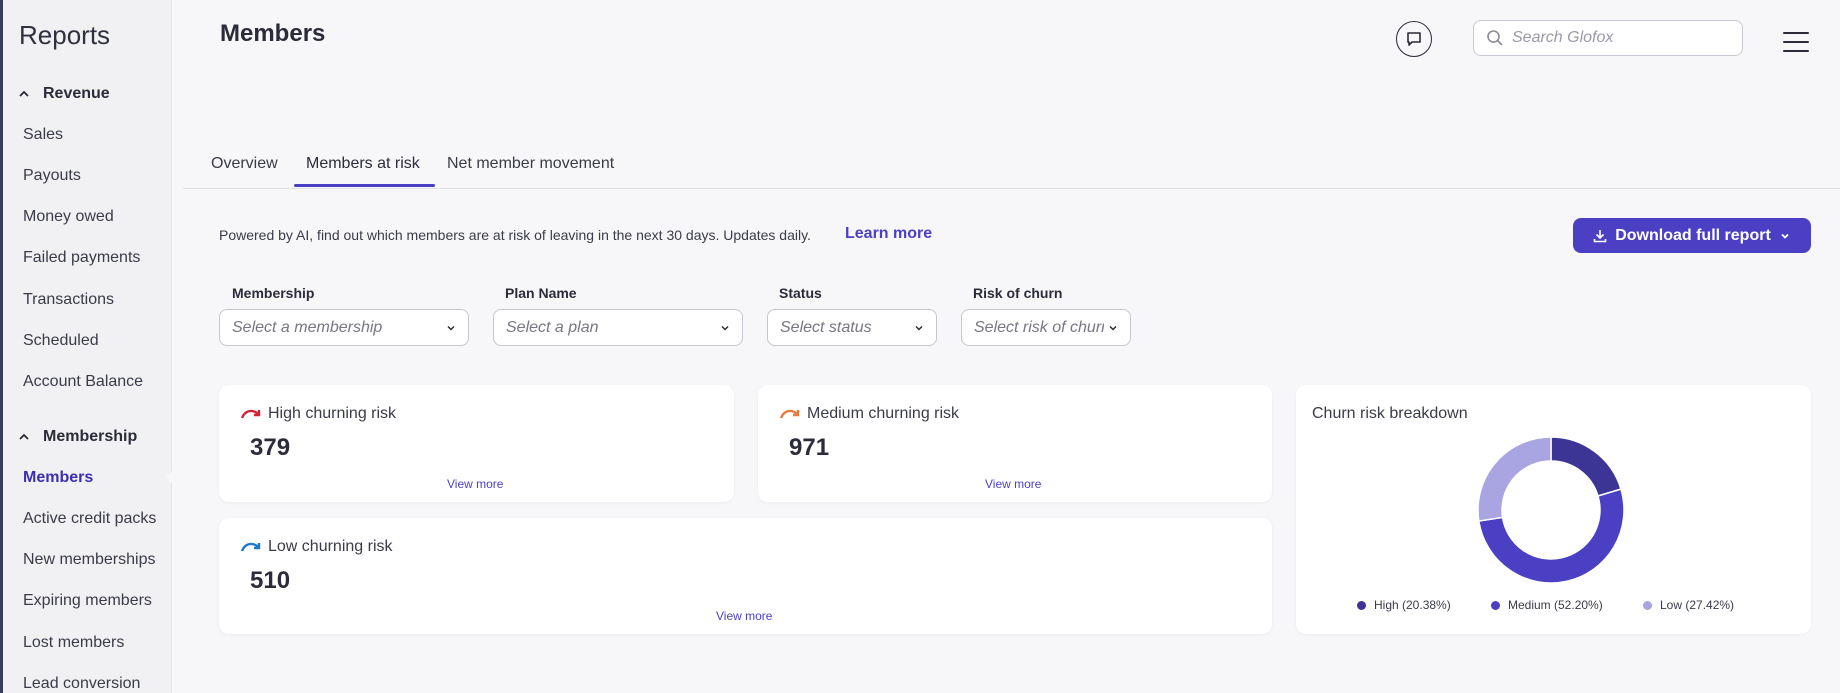 The width and height of the screenshot is (1840, 693). I want to click on download-icon, so click(1600, 235).